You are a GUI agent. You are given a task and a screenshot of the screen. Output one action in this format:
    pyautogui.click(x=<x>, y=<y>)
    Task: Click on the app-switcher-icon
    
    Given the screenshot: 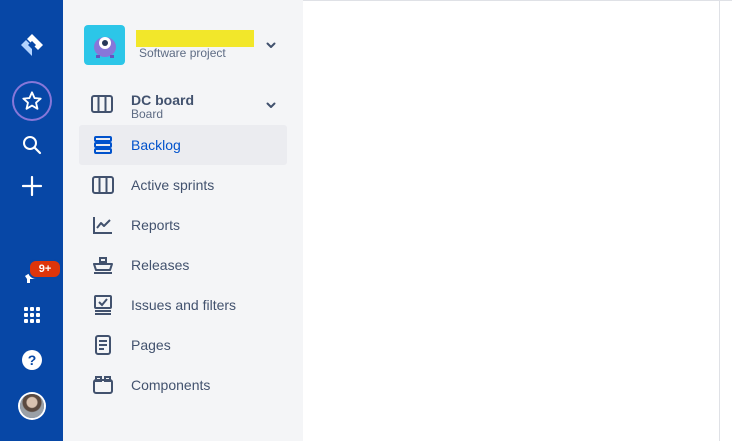 What is the action you would take?
    pyautogui.click(x=31, y=315)
    